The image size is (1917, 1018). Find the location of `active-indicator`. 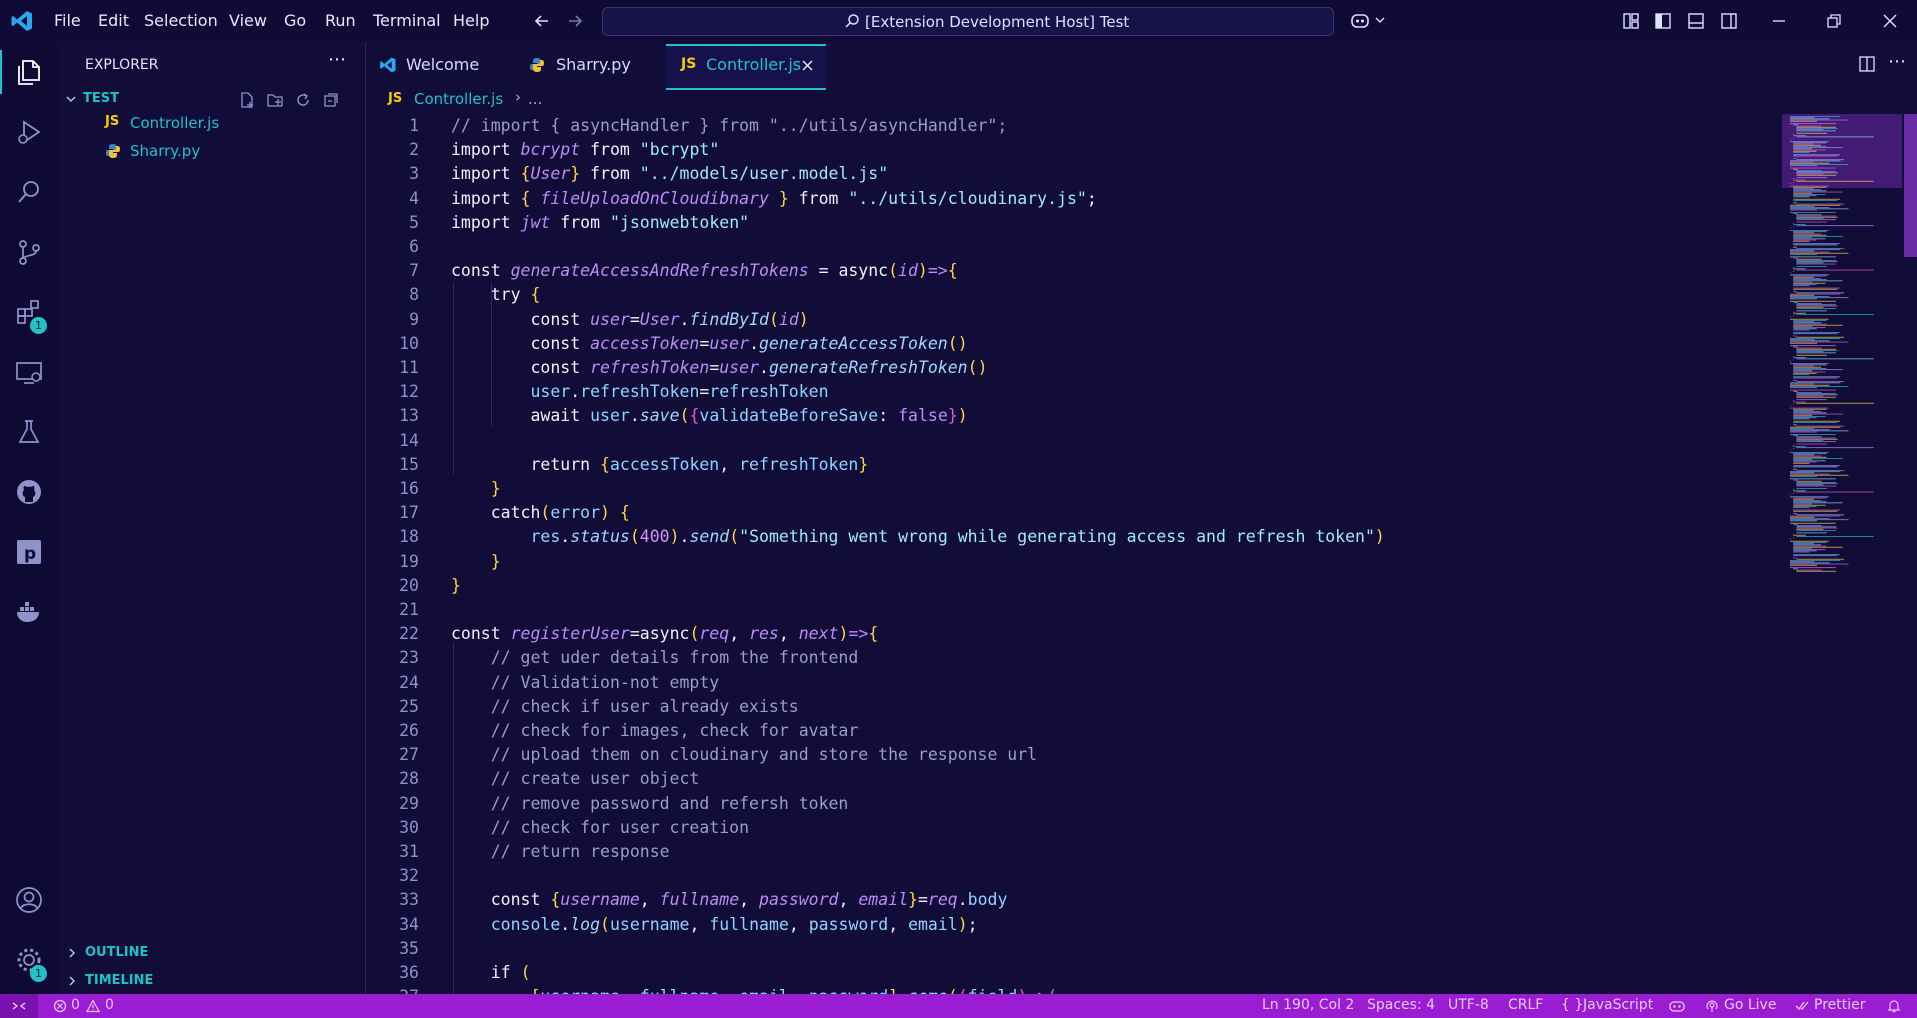

active-indicator is located at coordinates (1, 72).